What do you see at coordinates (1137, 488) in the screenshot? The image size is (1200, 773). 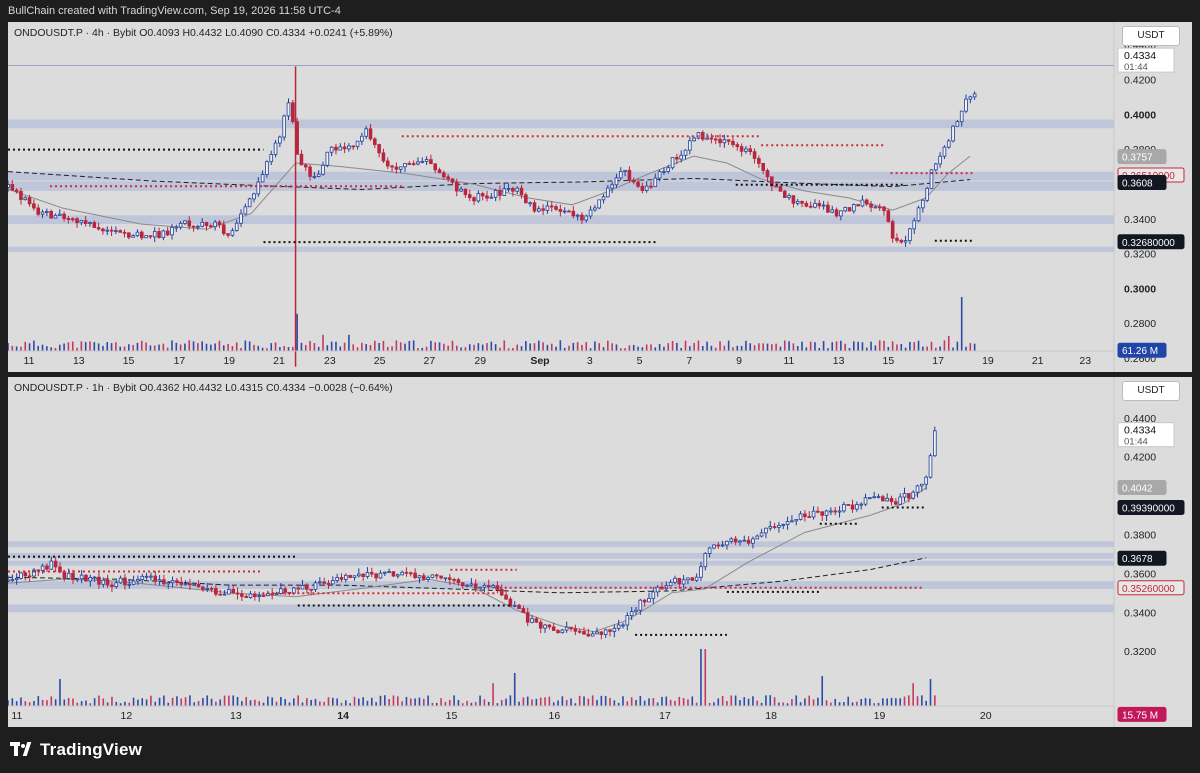 I see `price-tag-label: 0.4042` at bounding box center [1137, 488].